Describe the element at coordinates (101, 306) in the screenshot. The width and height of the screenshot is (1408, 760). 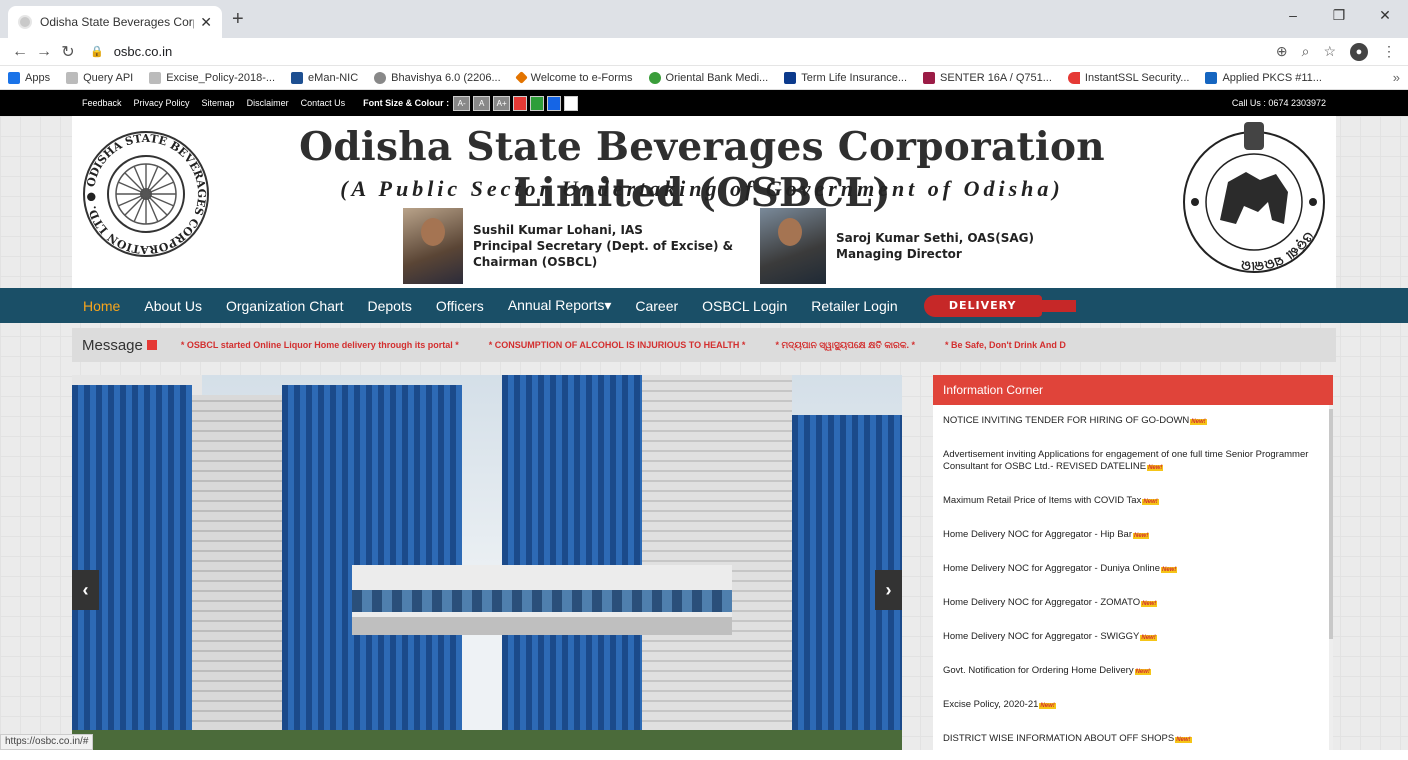
I see `nav-home: Home` at that location.